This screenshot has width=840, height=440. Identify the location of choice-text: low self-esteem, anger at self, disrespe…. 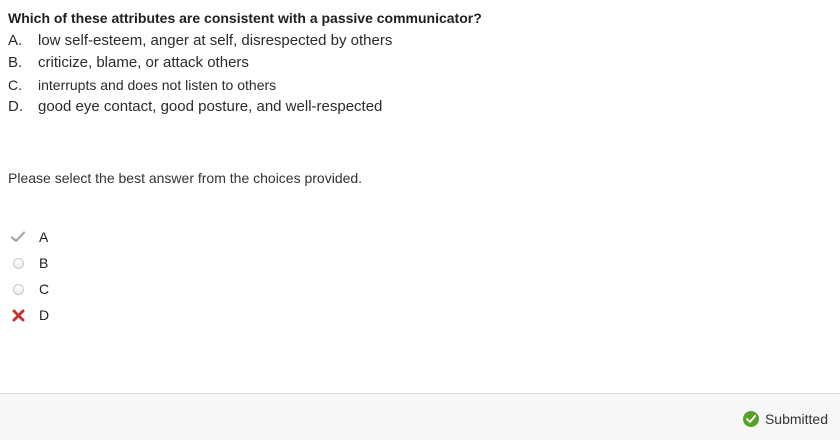
(215, 40).